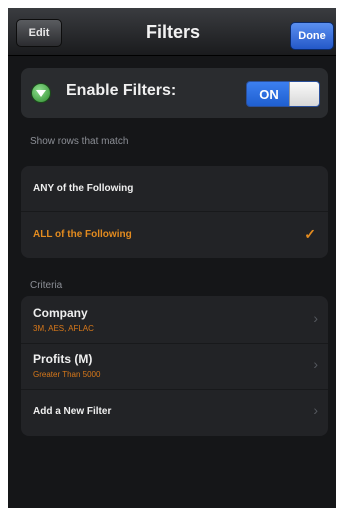 The image size is (344, 516). I want to click on criteria-item-profits: Profits (M) Greater Than 5000 ›, so click(174, 367).